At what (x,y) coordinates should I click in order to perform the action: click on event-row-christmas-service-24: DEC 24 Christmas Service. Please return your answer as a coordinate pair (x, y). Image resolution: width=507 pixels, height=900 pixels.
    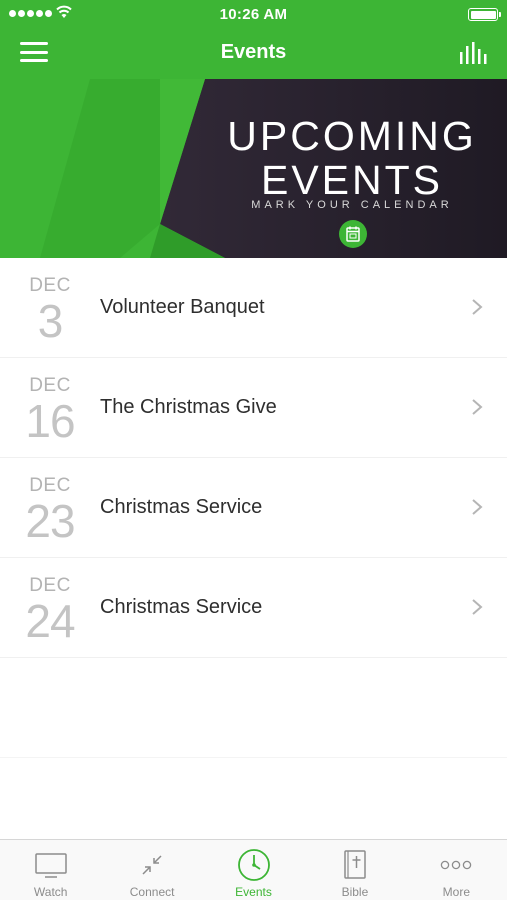
    Looking at the image, I should click on (253, 608).